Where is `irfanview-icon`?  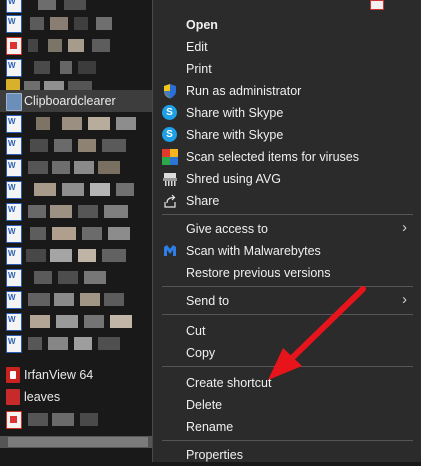 irfanview-icon is located at coordinates (13, 375).